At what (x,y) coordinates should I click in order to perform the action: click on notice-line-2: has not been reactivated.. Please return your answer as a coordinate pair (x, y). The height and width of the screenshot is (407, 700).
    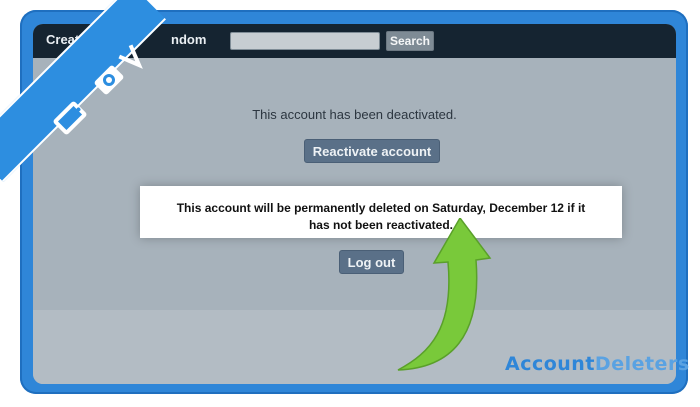
    Looking at the image, I should click on (381, 225).